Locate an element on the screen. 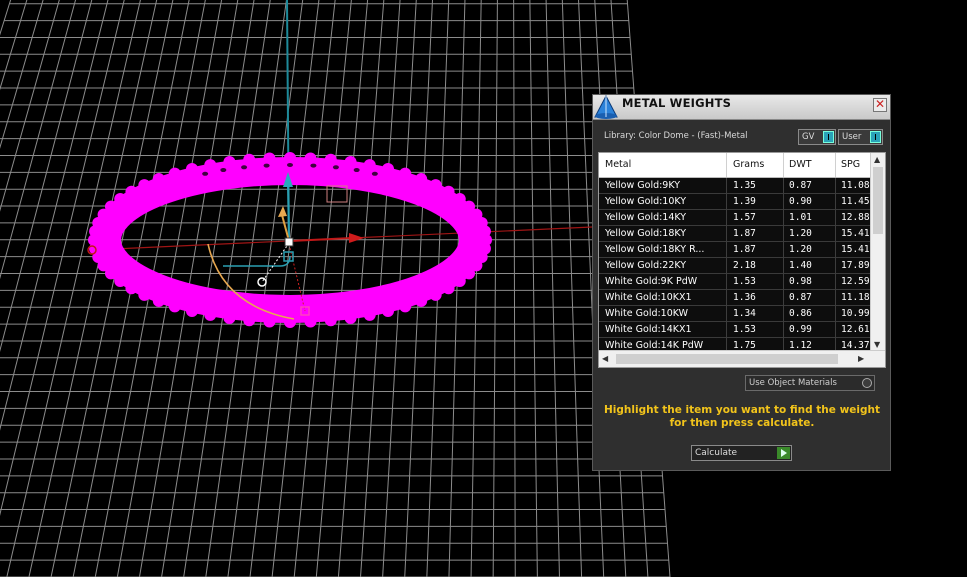 This screenshot has height=577, width=967. table-row: Yellow Gold:10KY 1.39 0.90 11.45 is located at coordinates (735, 202).